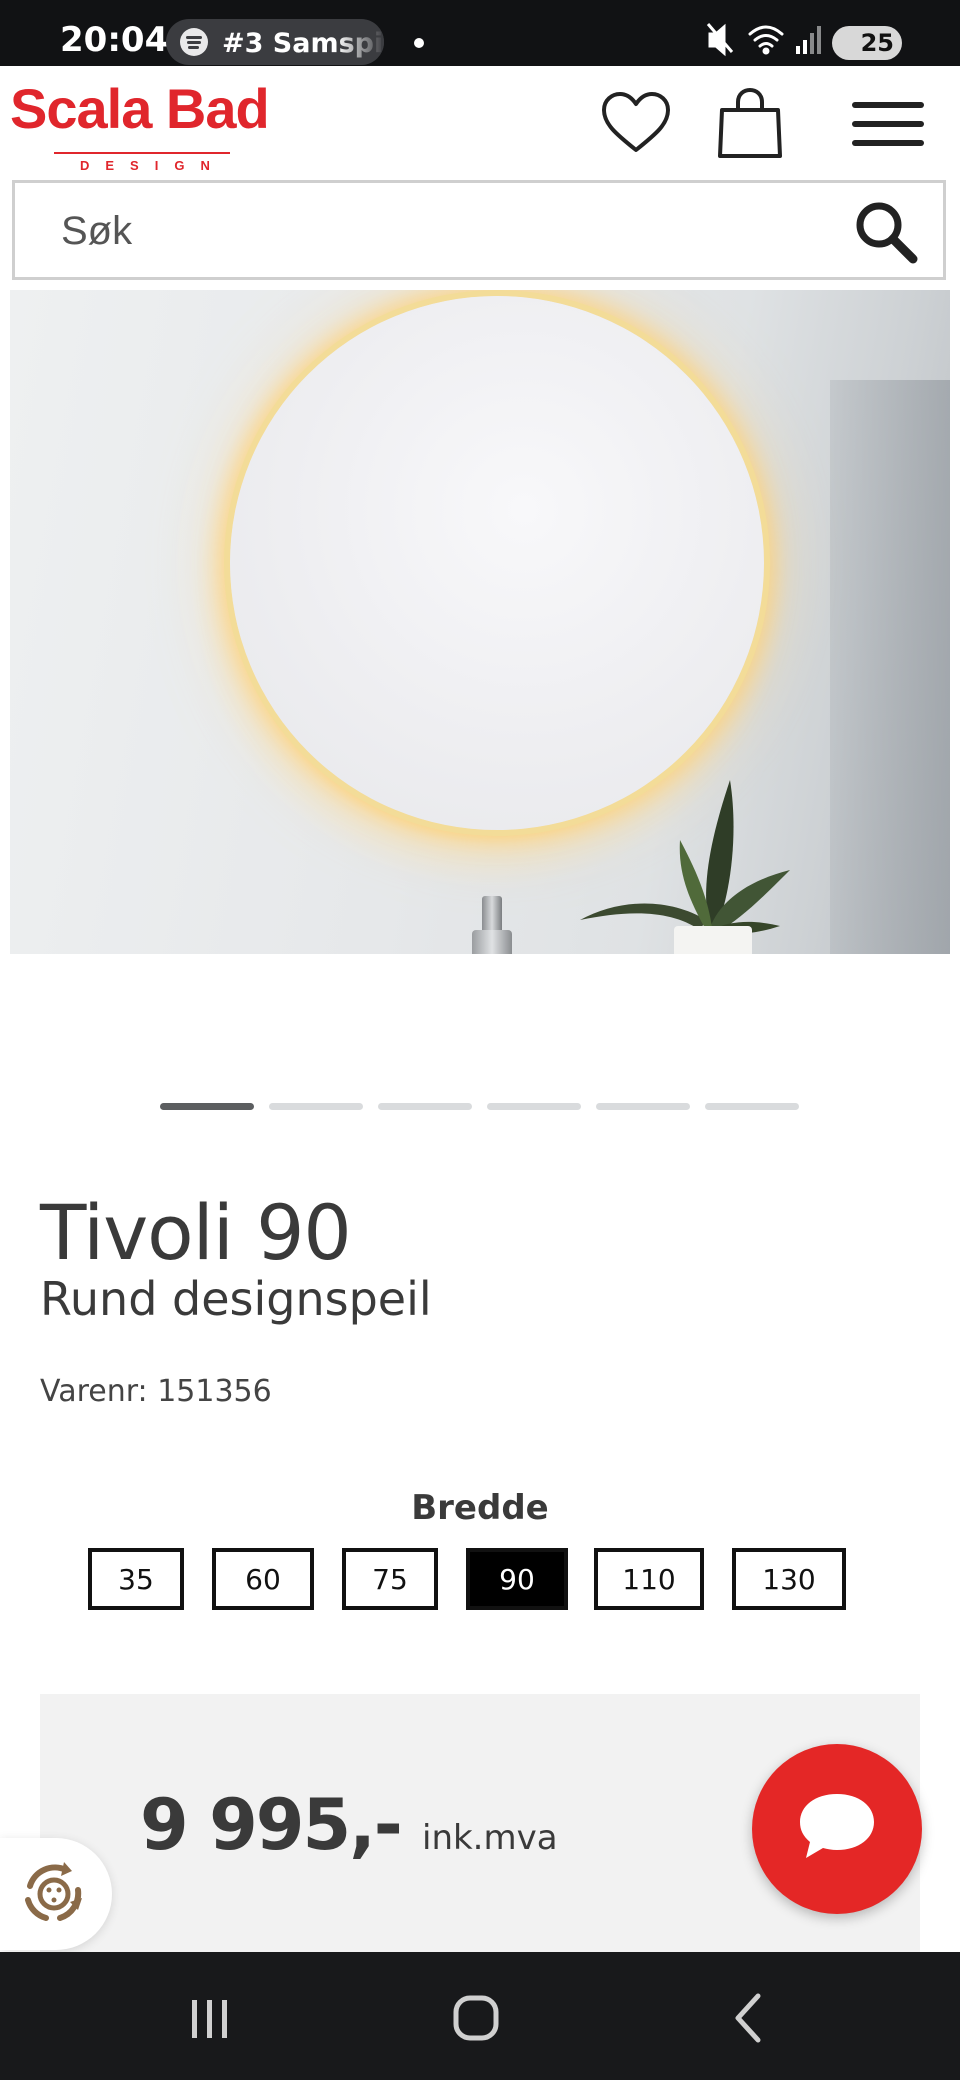 The image size is (960, 2080). I want to click on search-button, so click(886, 232).